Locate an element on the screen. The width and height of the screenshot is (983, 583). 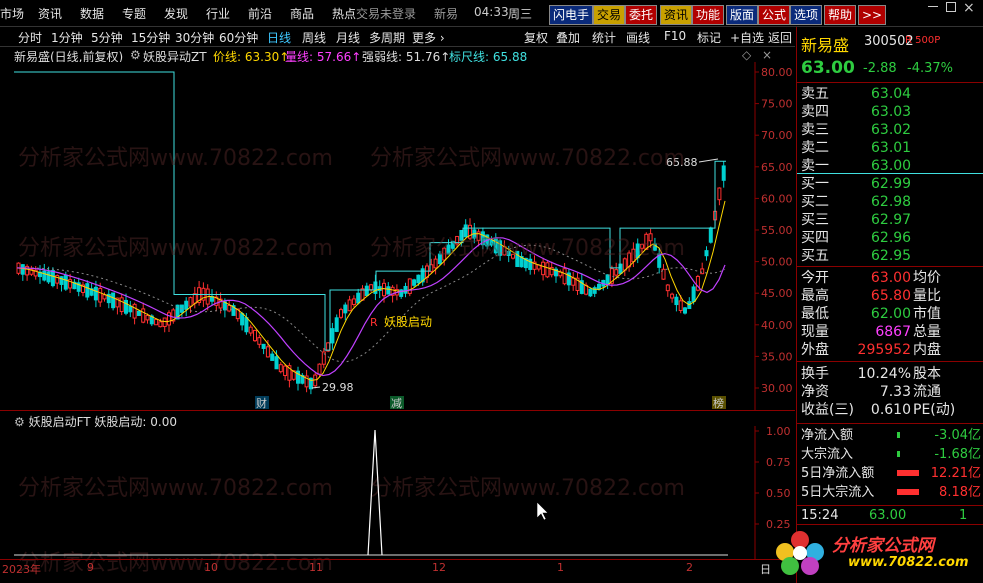
stat-row: 净资 7.33 流通 is located at coordinates (891, 392).